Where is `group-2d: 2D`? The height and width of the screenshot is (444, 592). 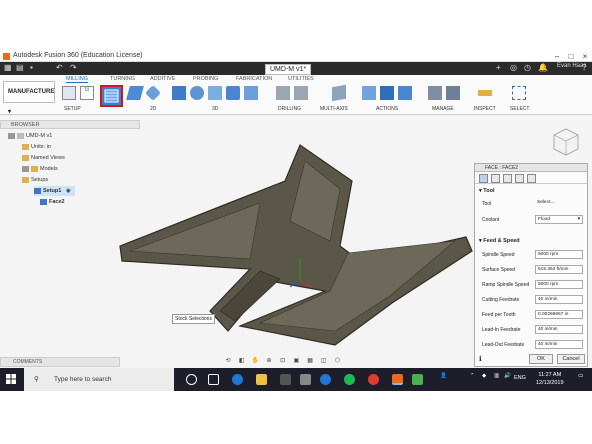 group-2d: 2D is located at coordinates (153, 109).